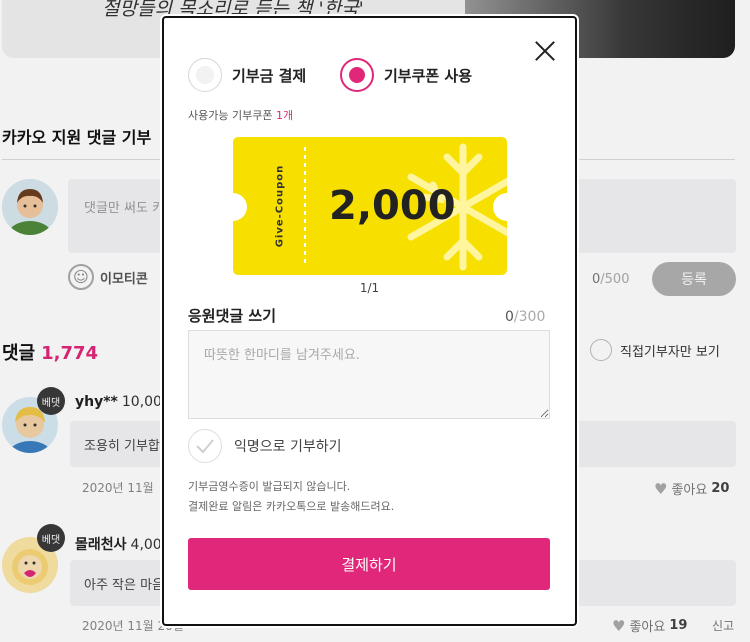 This screenshot has height=642, width=750. I want to click on coupon-card: Give-Coupon 2,000, so click(370, 206).